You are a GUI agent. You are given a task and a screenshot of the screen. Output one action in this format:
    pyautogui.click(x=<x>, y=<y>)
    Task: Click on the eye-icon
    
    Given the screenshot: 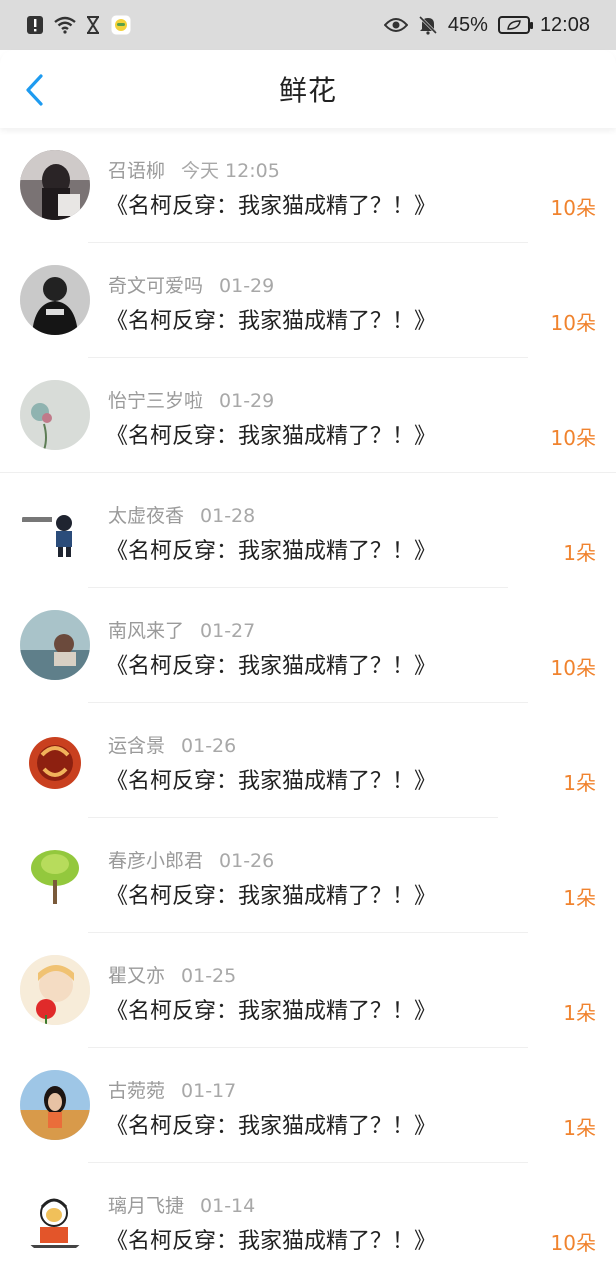 What is the action you would take?
    pyautogui.click(x=395, y=25)
    